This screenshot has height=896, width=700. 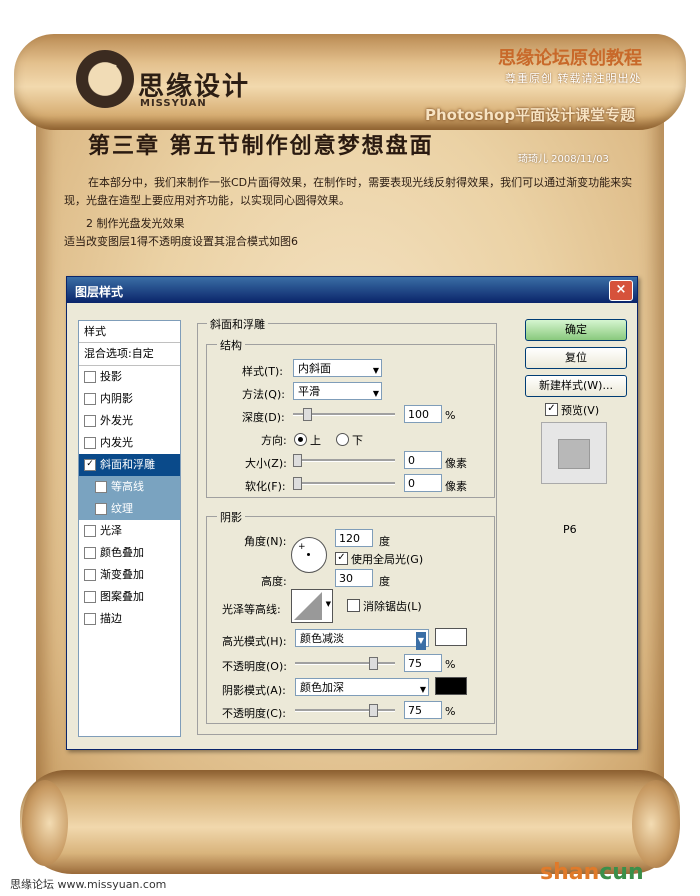 I want to click on altitude-unit: 度, so click(x=384, y=581).